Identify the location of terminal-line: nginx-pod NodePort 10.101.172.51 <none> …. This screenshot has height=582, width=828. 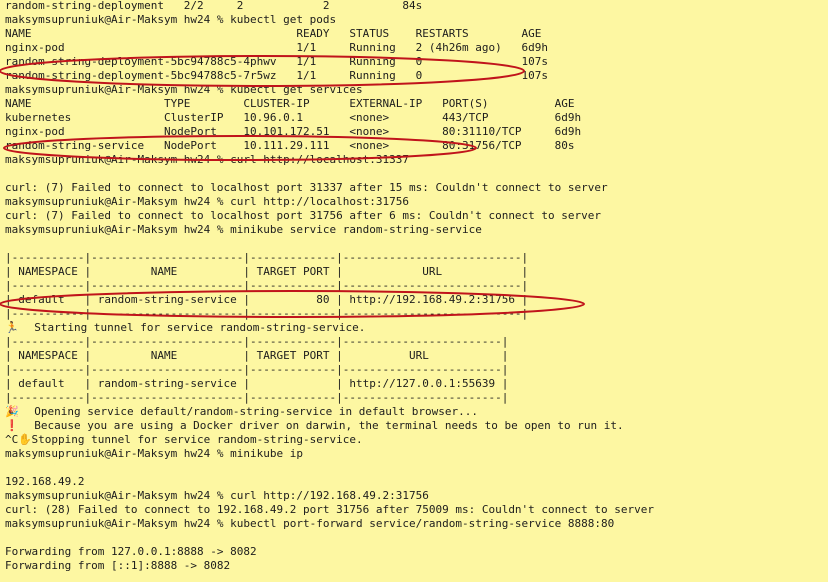
(293, 131).